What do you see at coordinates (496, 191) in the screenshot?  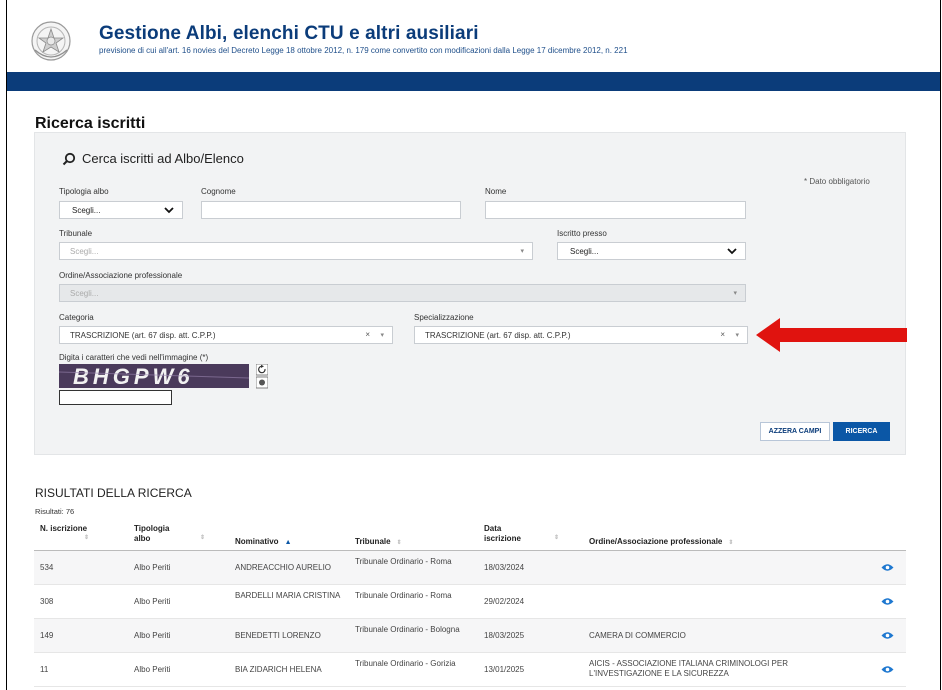 I see `nome-label: Nome` at bounding box center [496, 191].